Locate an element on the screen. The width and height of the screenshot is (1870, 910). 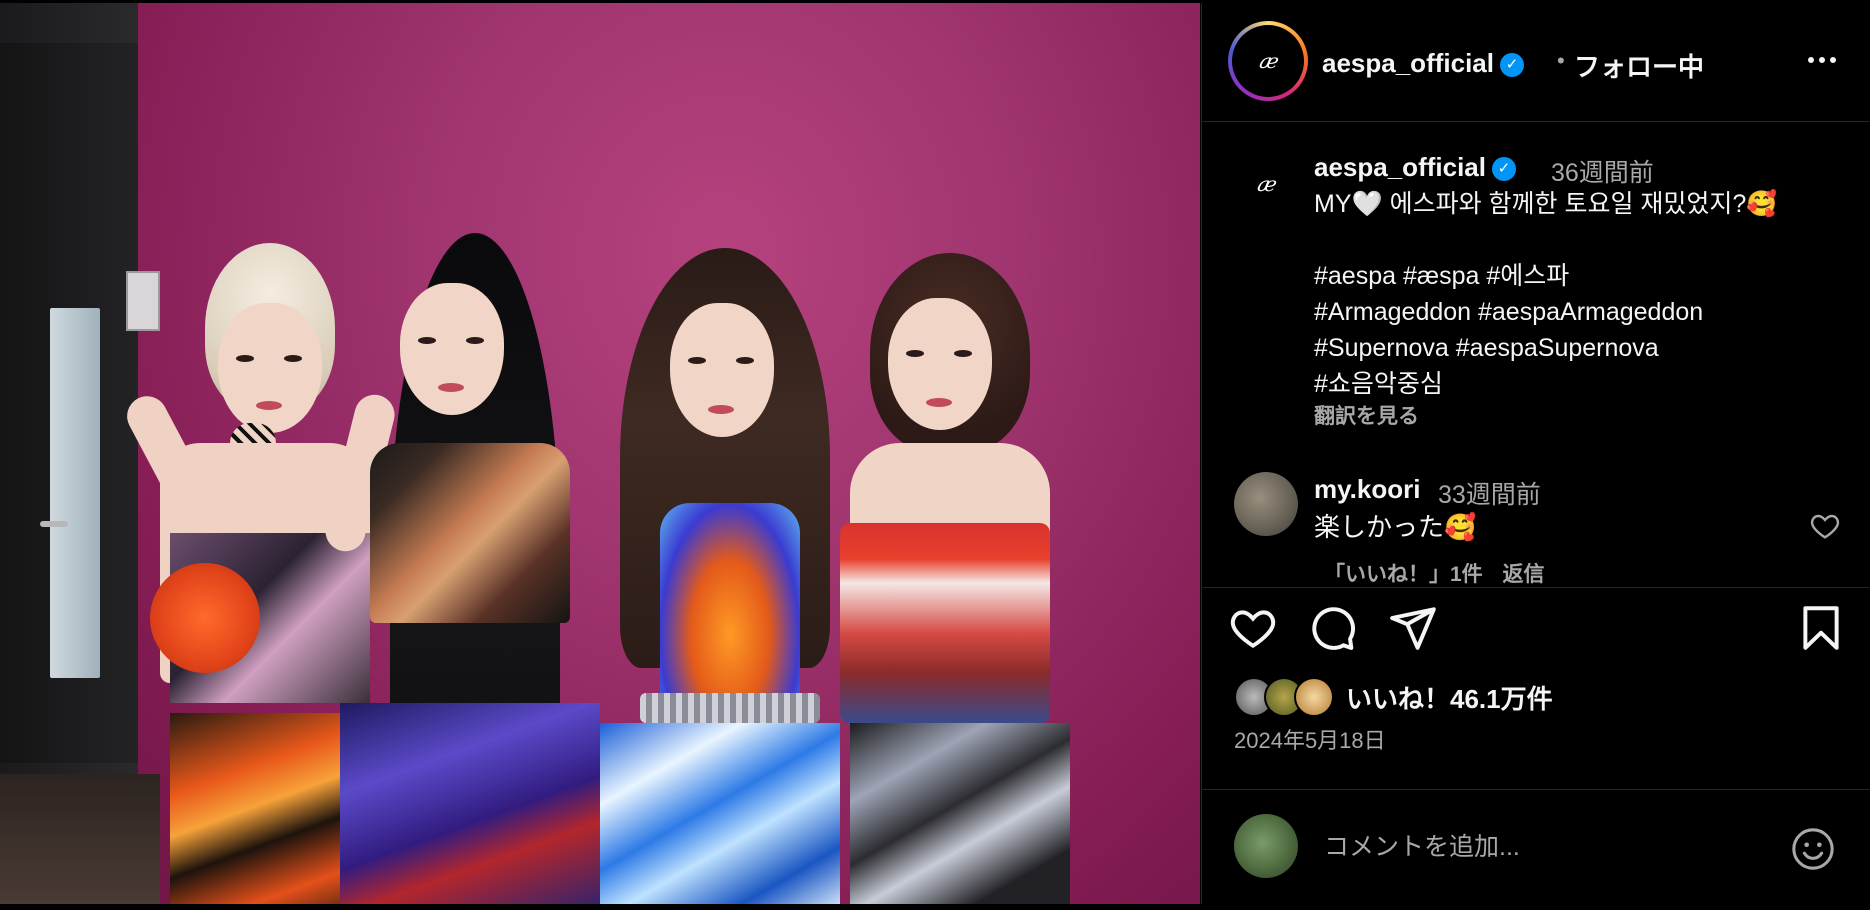
current-user-avatar is located at coordinates (1266, 846).